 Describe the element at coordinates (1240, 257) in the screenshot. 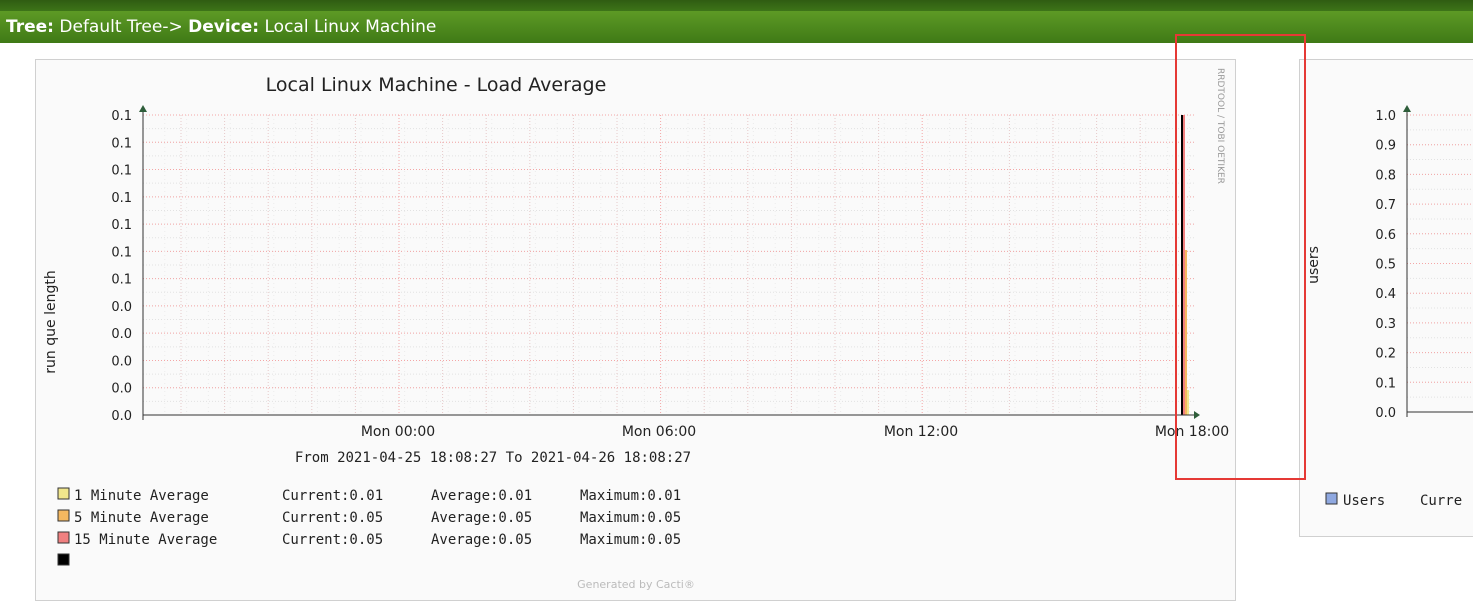

I see `highlight-box` at that location.